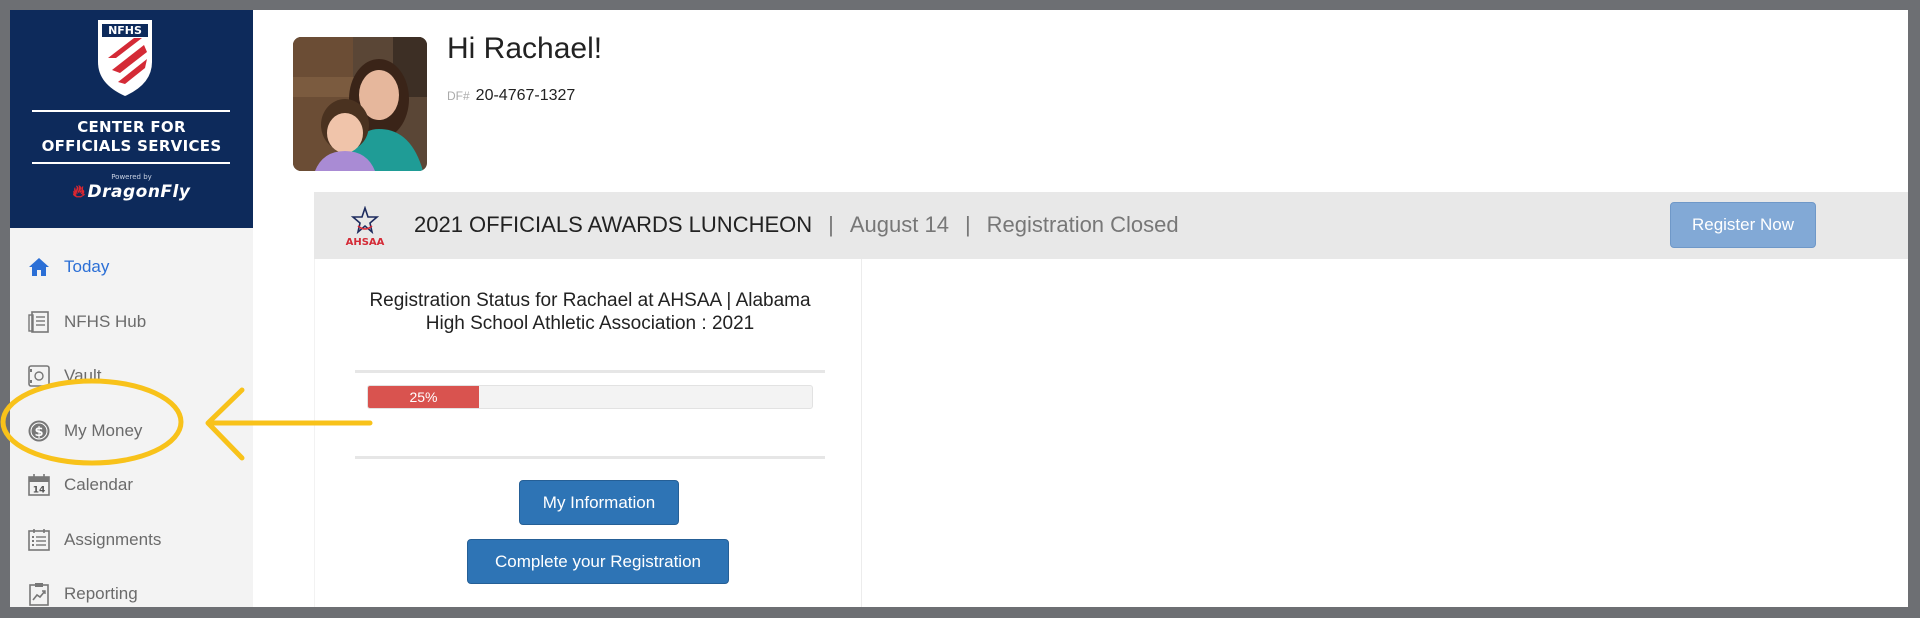  I want to click on sidebar-item-label: NFHS Hub, so click(105, 321).